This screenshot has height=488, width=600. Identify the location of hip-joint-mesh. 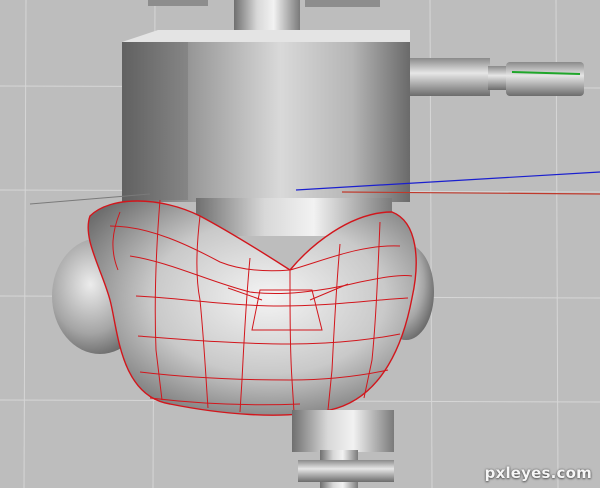
(343, 449).